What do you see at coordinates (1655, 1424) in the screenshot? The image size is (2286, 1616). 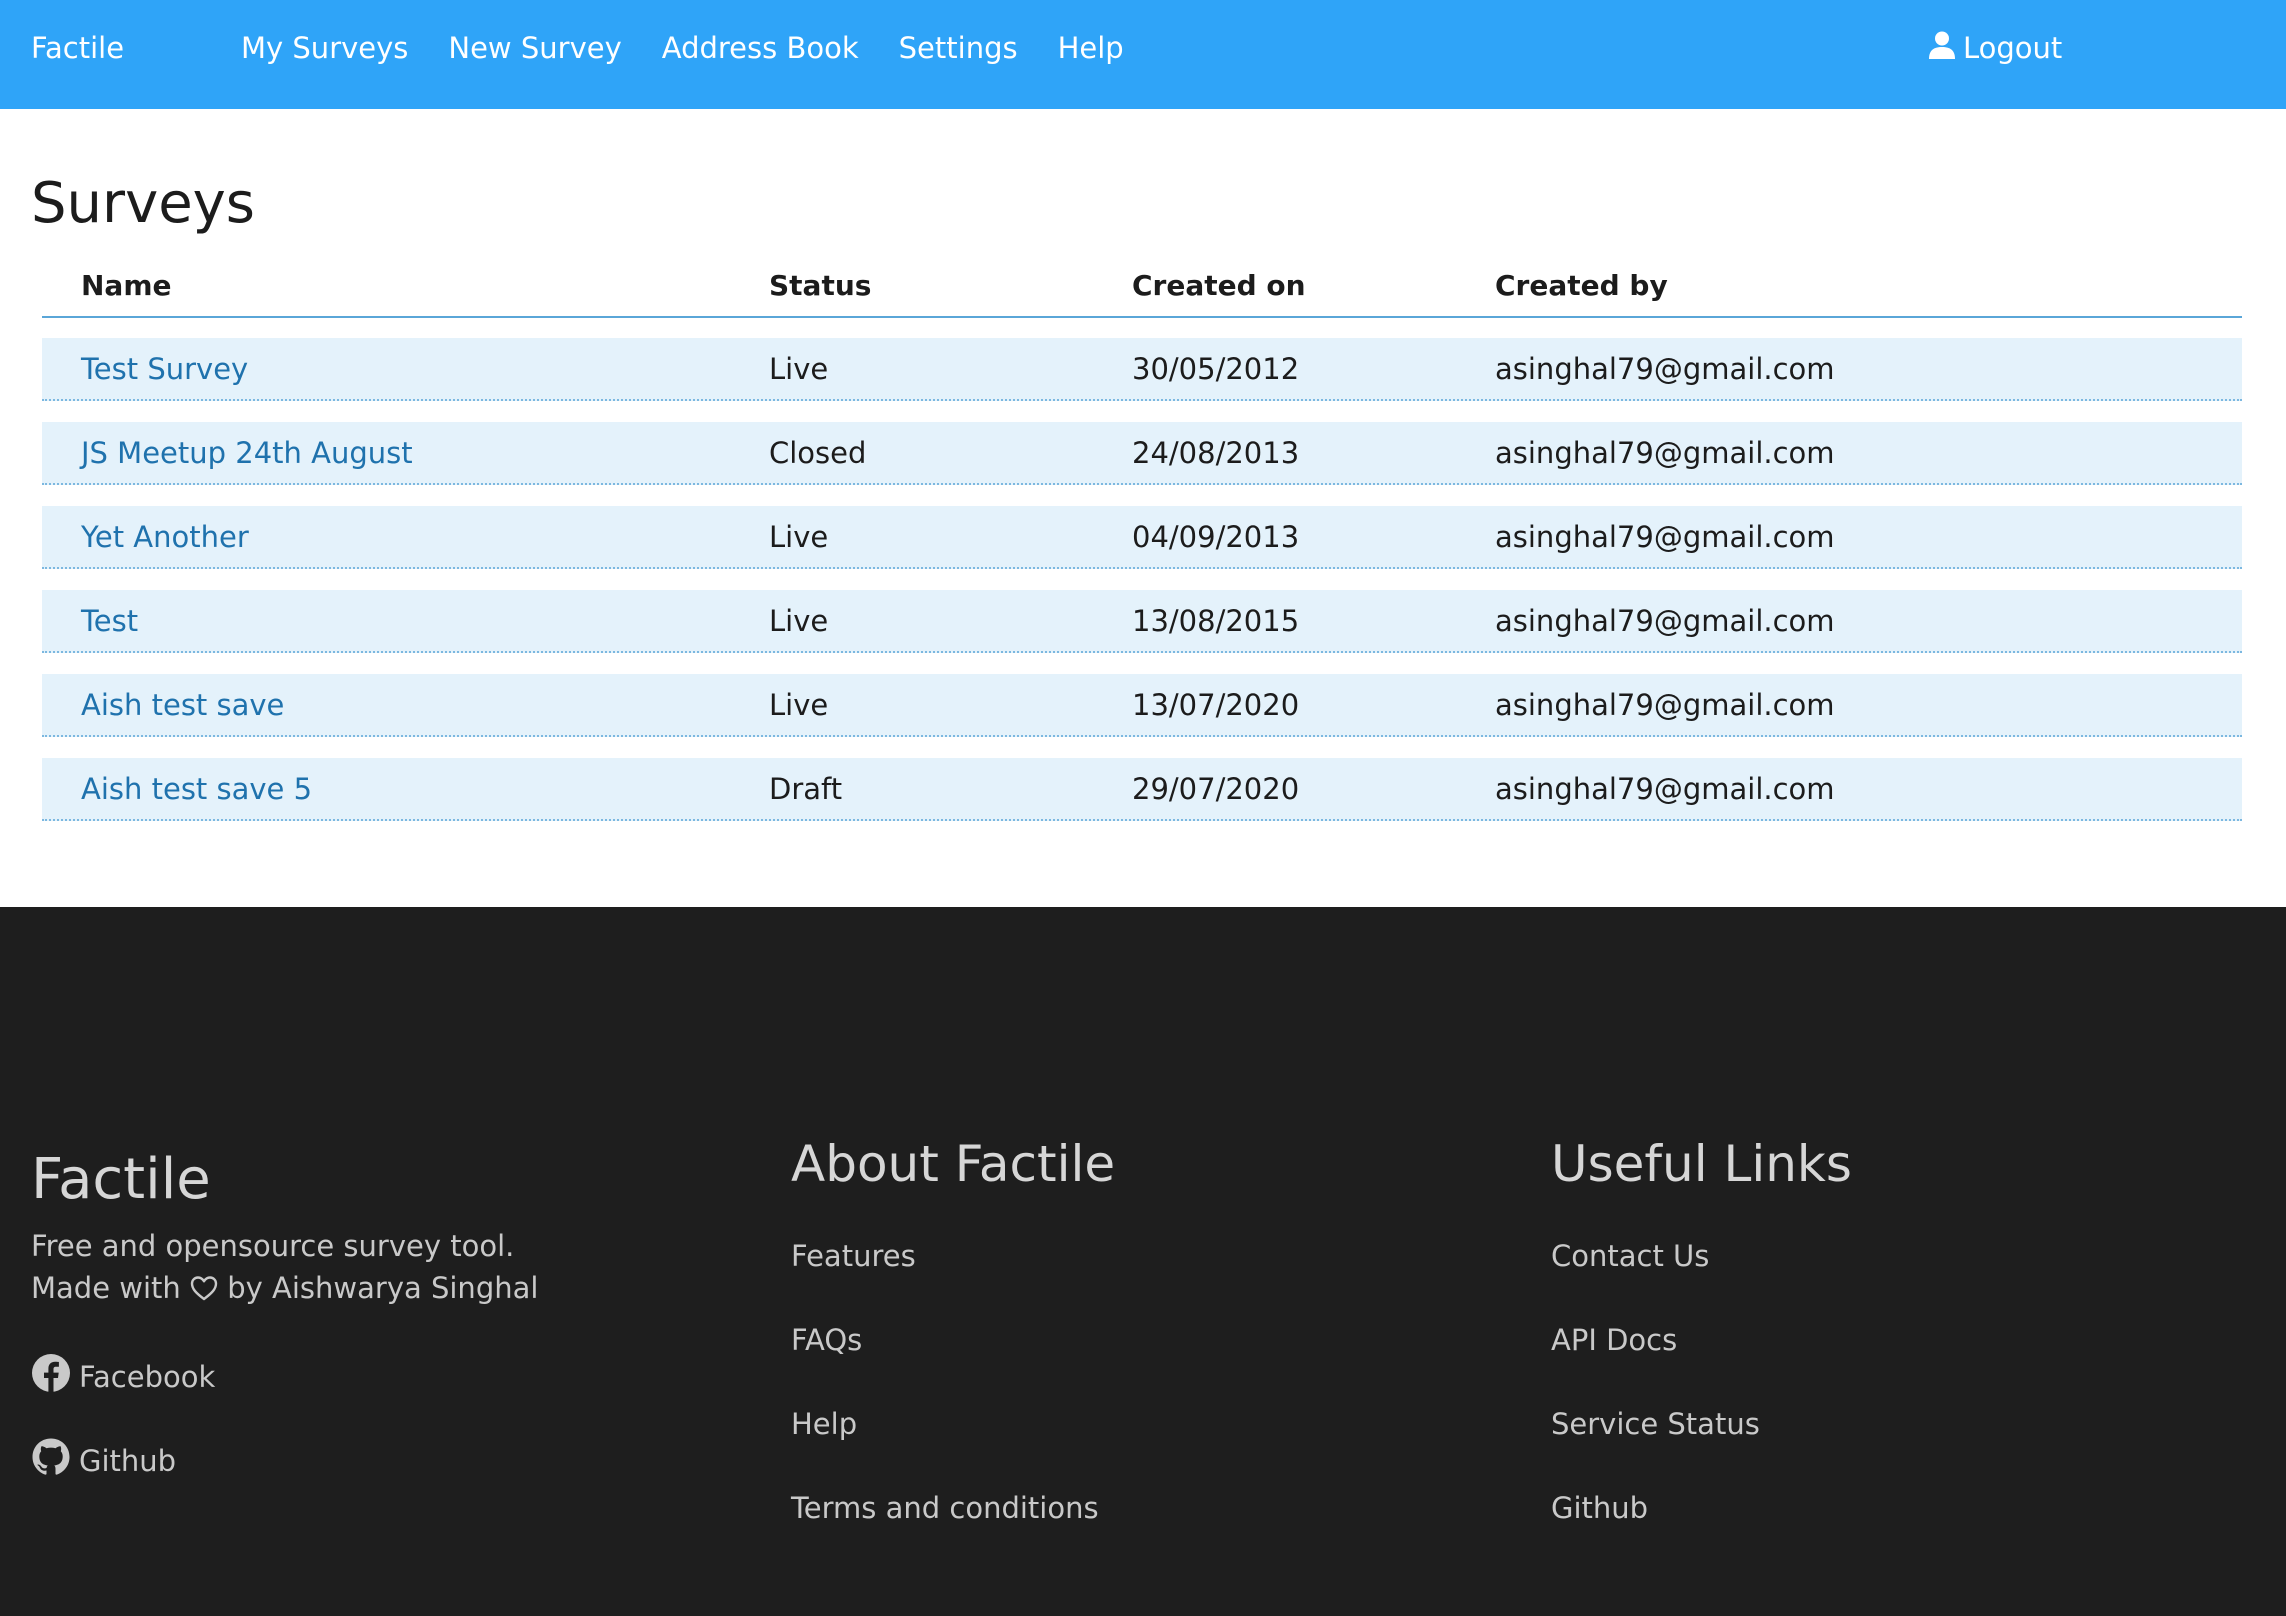 I see `footer-link-service-status: Service Status` at bounding box center [1655, 1424].